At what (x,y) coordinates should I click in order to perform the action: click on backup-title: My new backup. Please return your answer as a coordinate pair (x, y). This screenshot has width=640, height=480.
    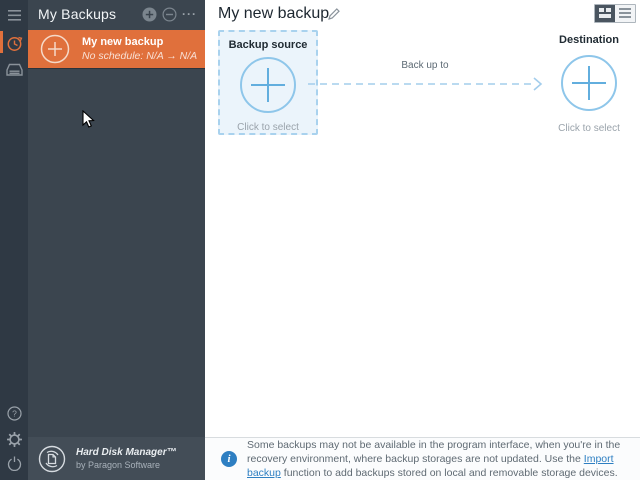
    Looking at the image, I should click on (274, 13).